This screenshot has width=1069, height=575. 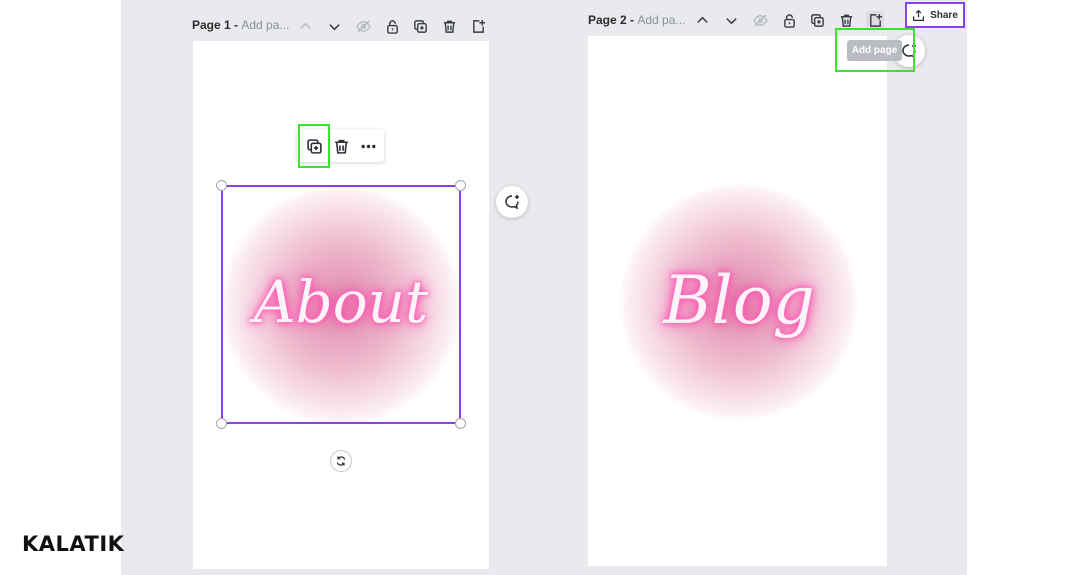 What do you see at coordinates (460, 185) in the screenshot?
I see `resize-handle-top-right` at bounding box center [460, 185].